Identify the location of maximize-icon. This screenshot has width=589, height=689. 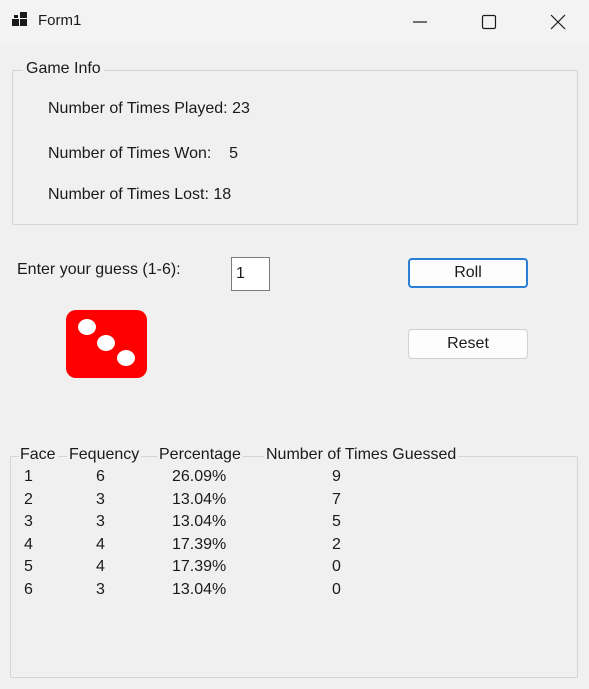
(489, 22).